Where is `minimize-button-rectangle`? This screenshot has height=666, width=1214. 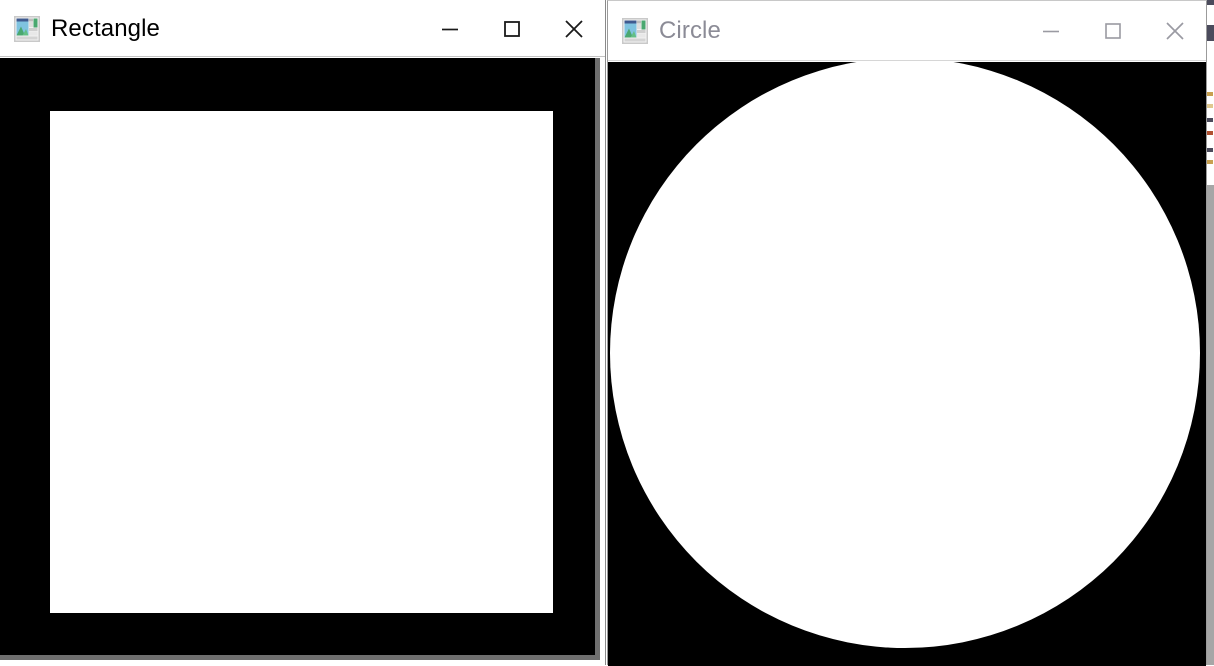 minimize-button-rectangle is located at coordinates (450, 28).